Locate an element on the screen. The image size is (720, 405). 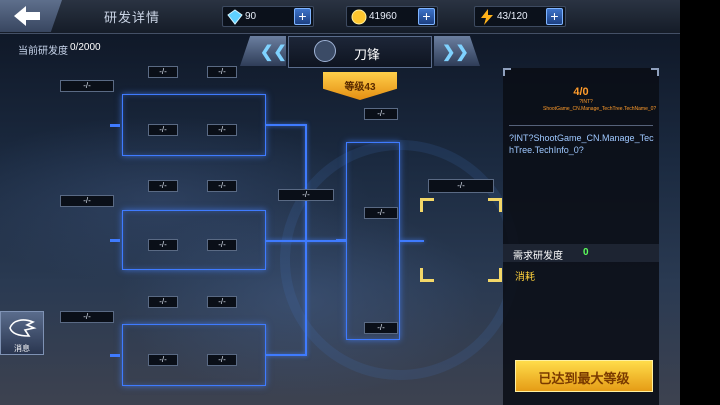
cost-label: 消耗 is located at coordinates (525, 277).